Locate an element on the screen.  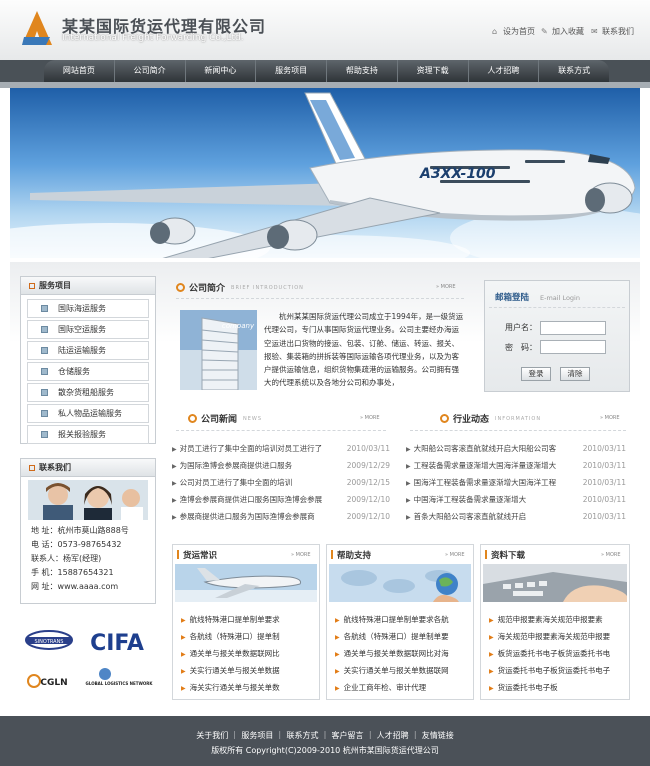
footer-link-message: 客户留言 is located at coordinates (348, 735).